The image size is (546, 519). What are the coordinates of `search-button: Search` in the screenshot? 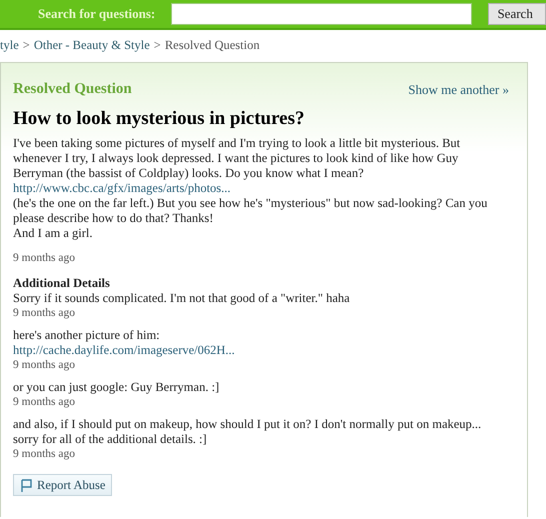 It's located at (517, 14).